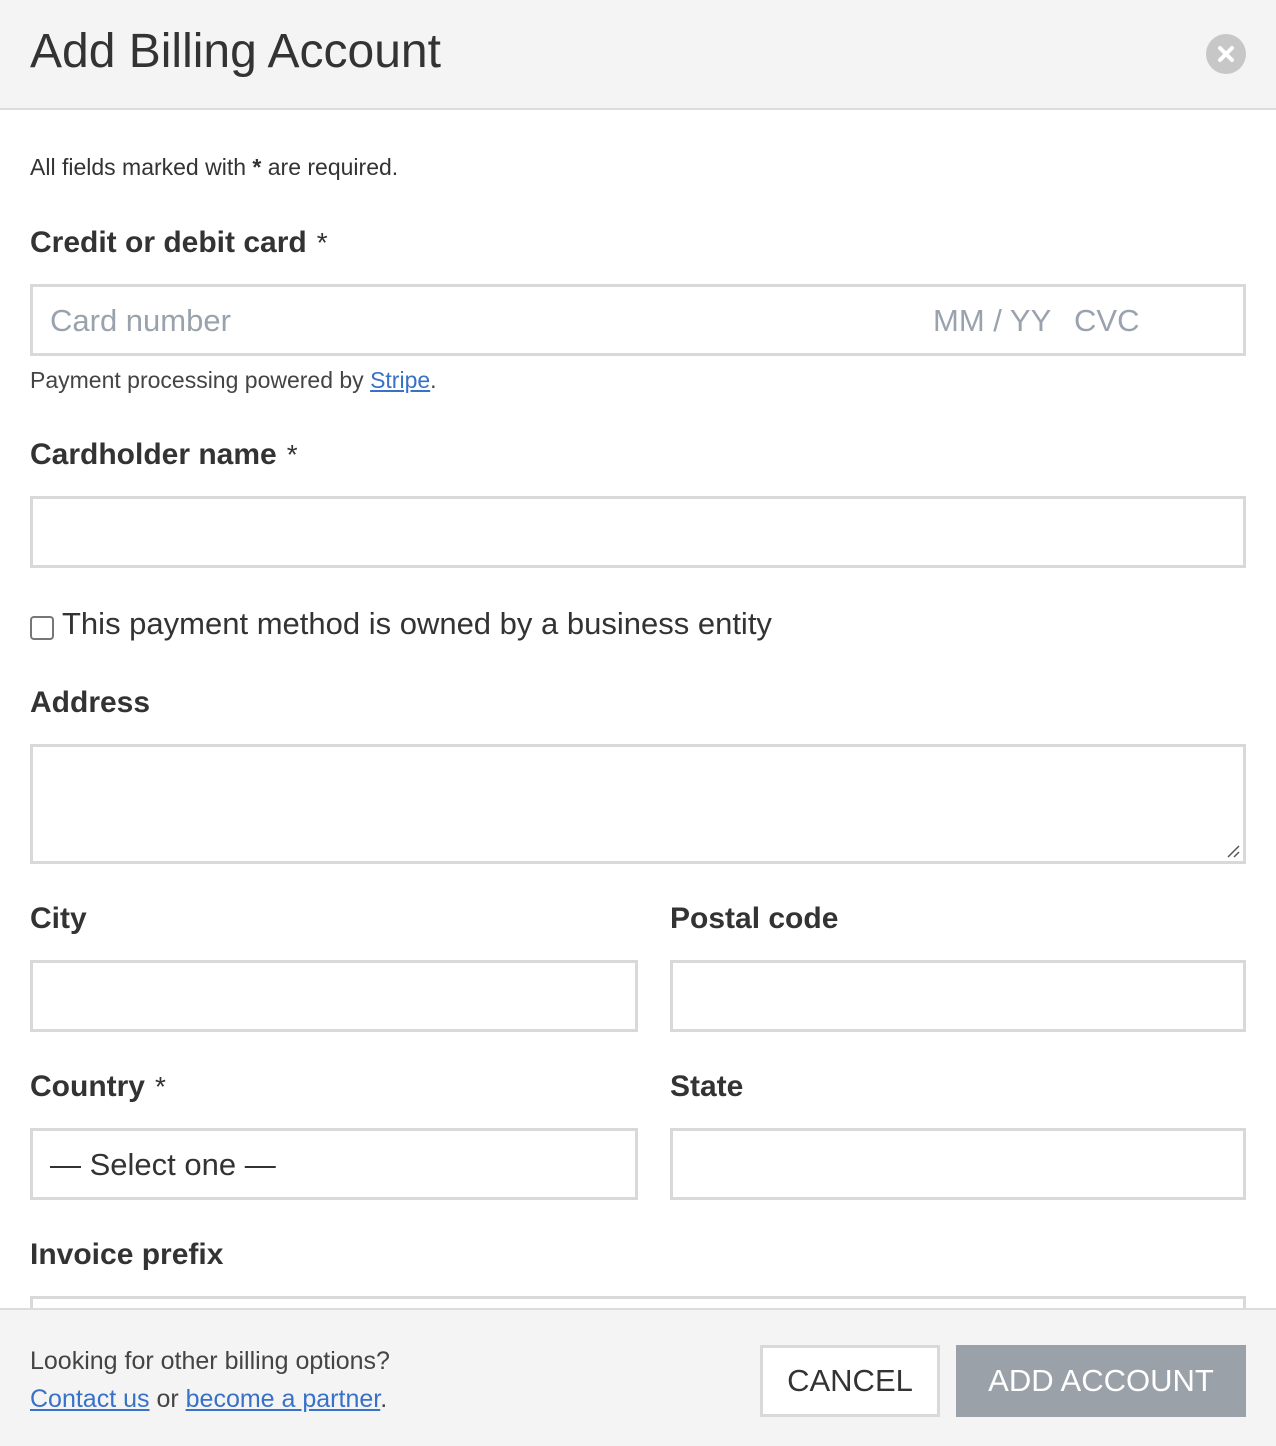 The image size is (1276, 1446). I want to click on become-partner-link: become a partner, so click(283, 1399).